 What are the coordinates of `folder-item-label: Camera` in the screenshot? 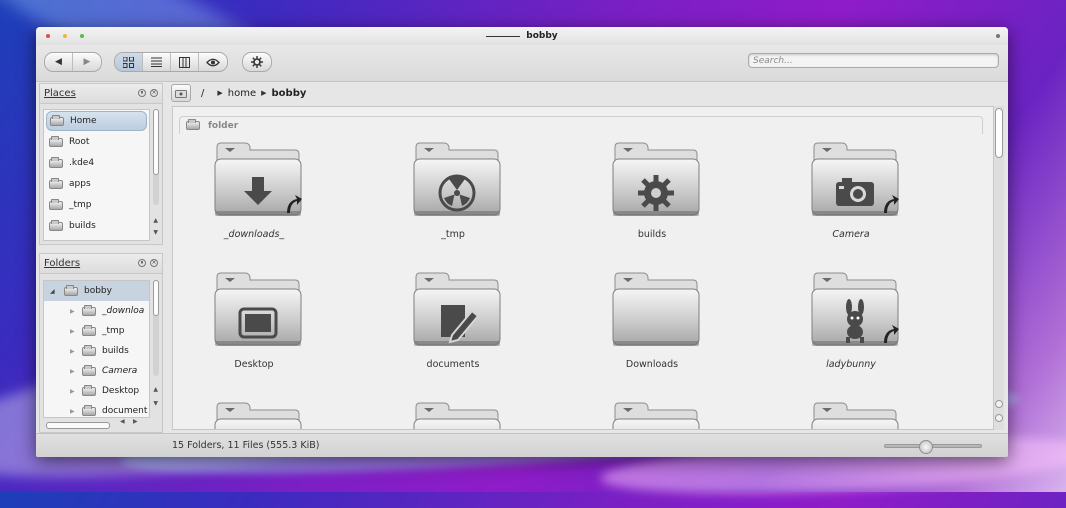 It's located at (851, 234).